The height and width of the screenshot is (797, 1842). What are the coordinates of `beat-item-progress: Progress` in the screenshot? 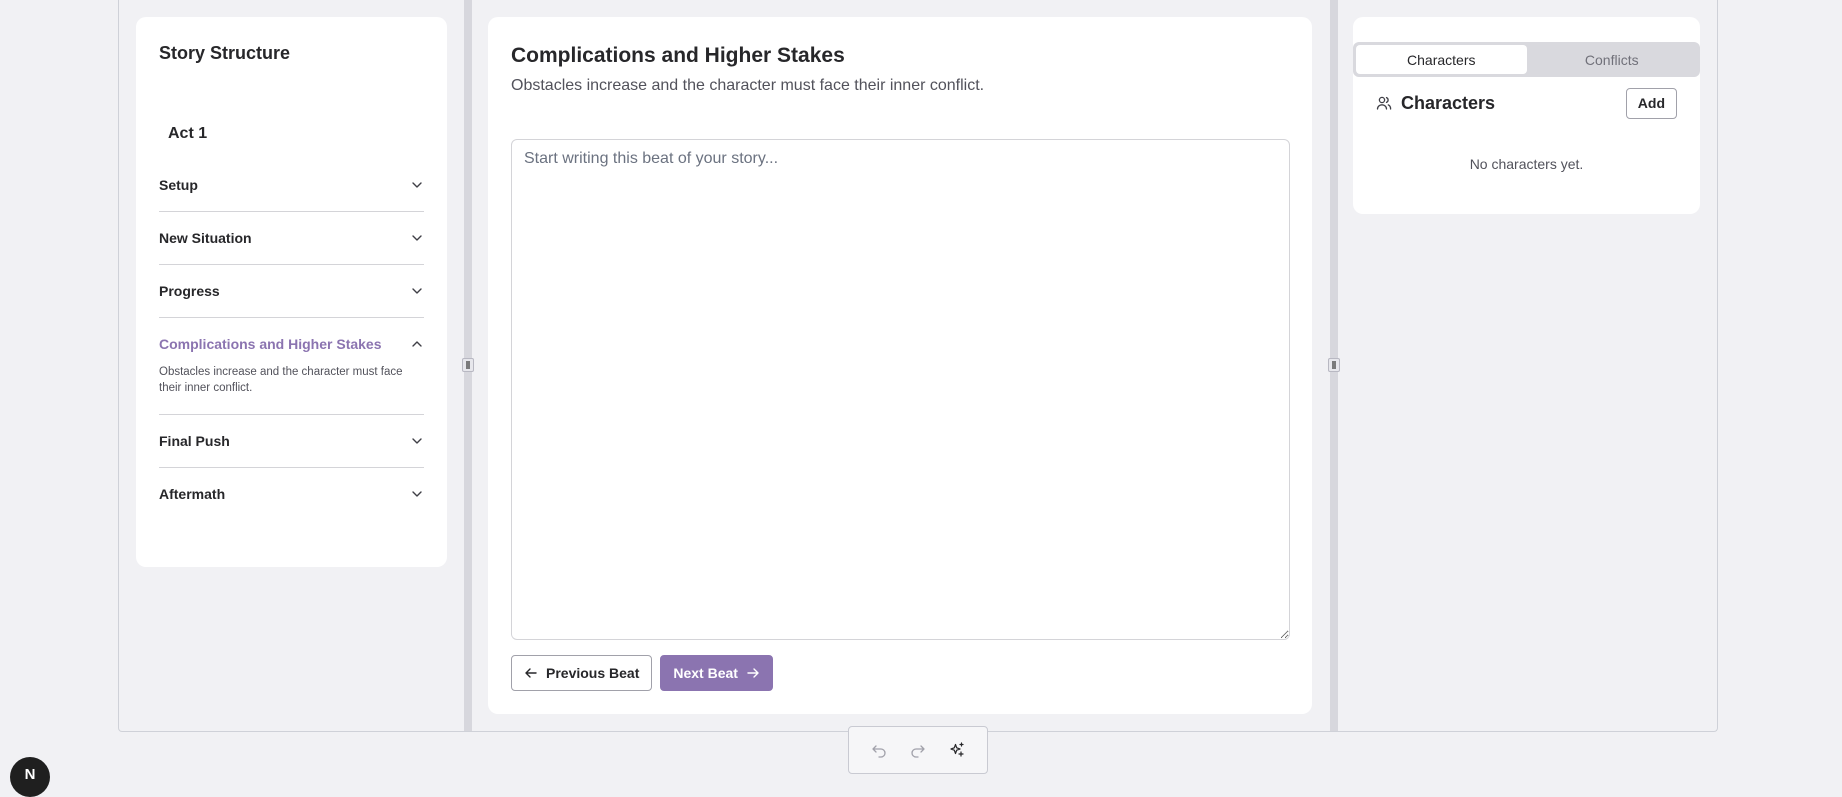 It's located at (291, 291).